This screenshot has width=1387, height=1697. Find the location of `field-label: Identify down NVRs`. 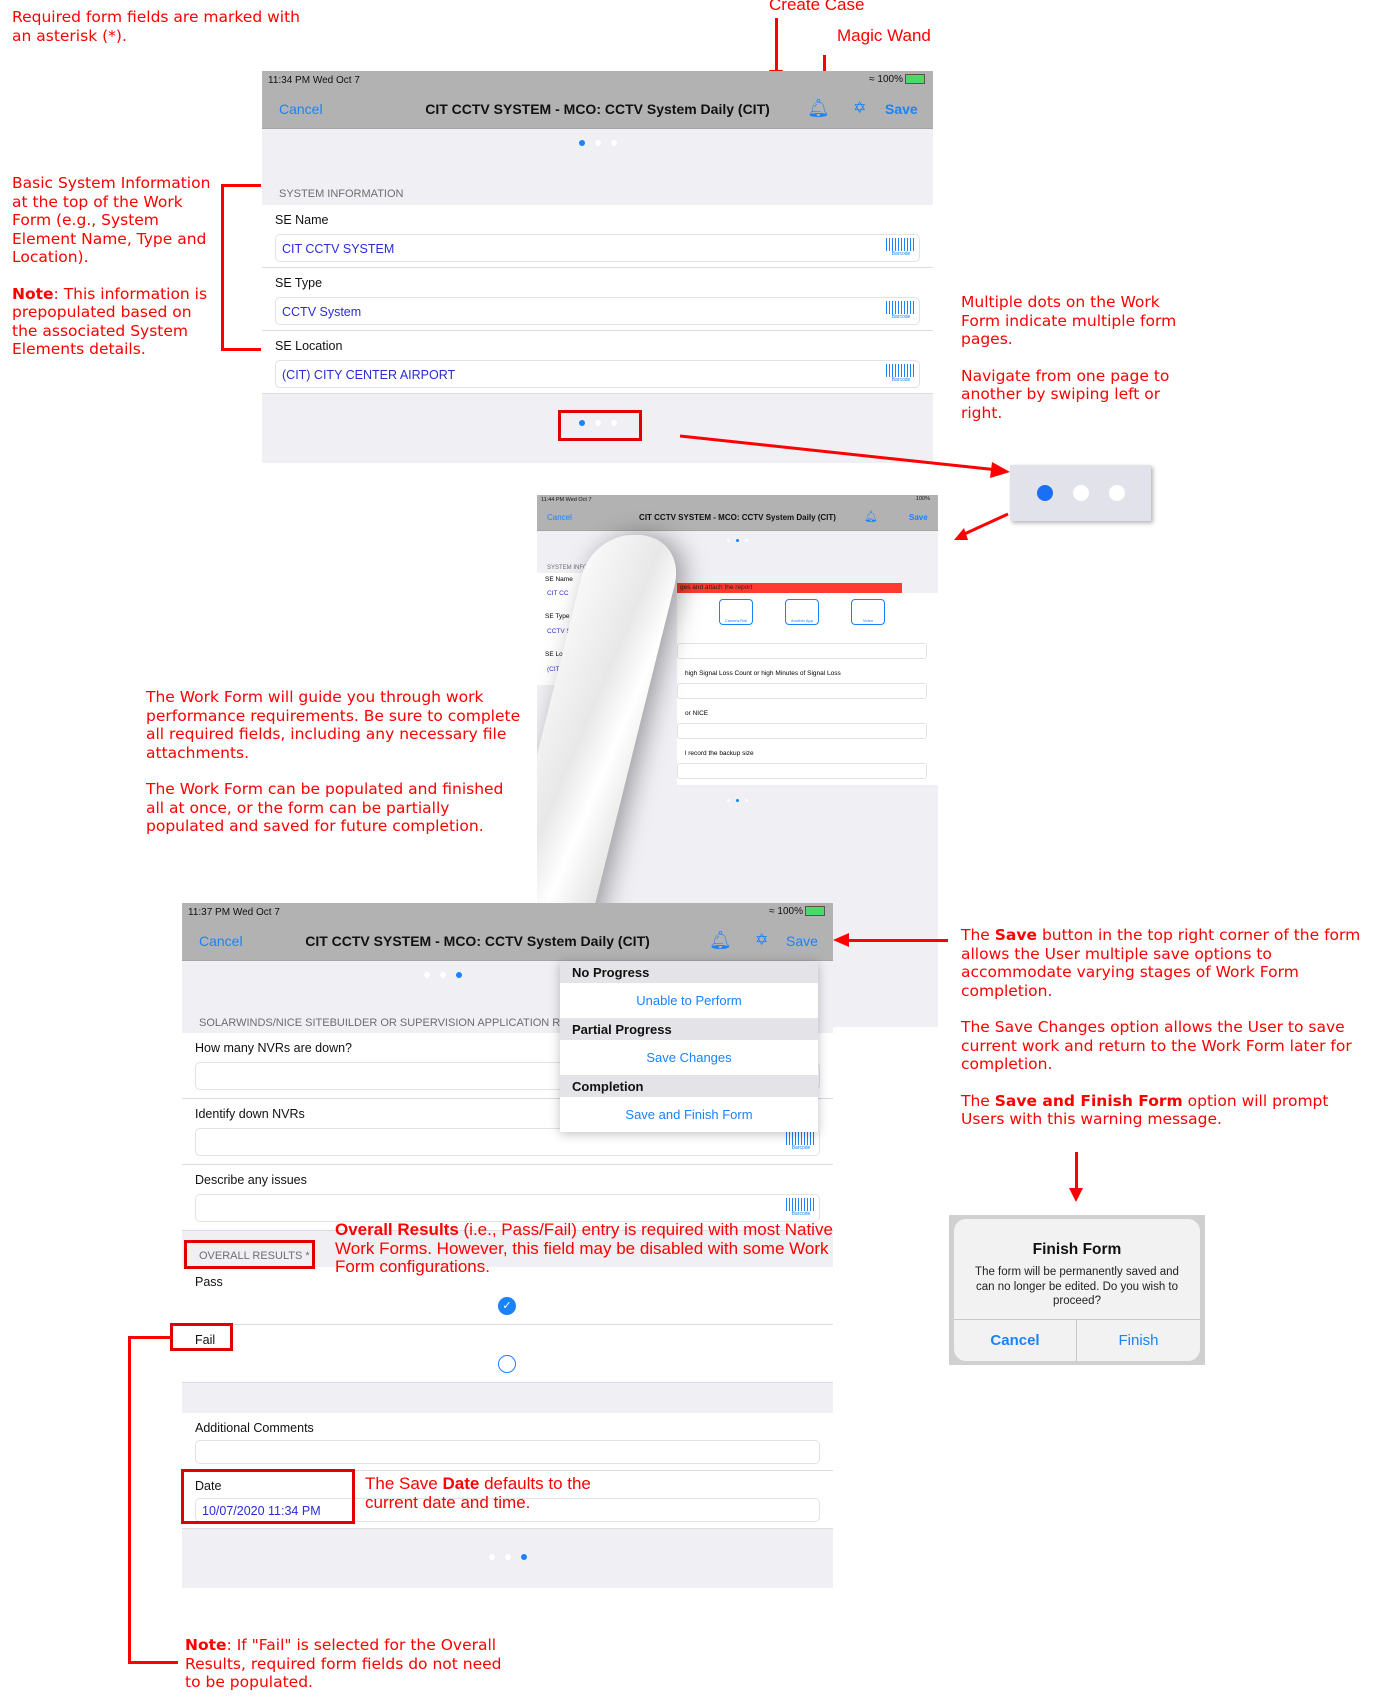

field-label: Identify down NVRs is located at coordinates (250, 1114).